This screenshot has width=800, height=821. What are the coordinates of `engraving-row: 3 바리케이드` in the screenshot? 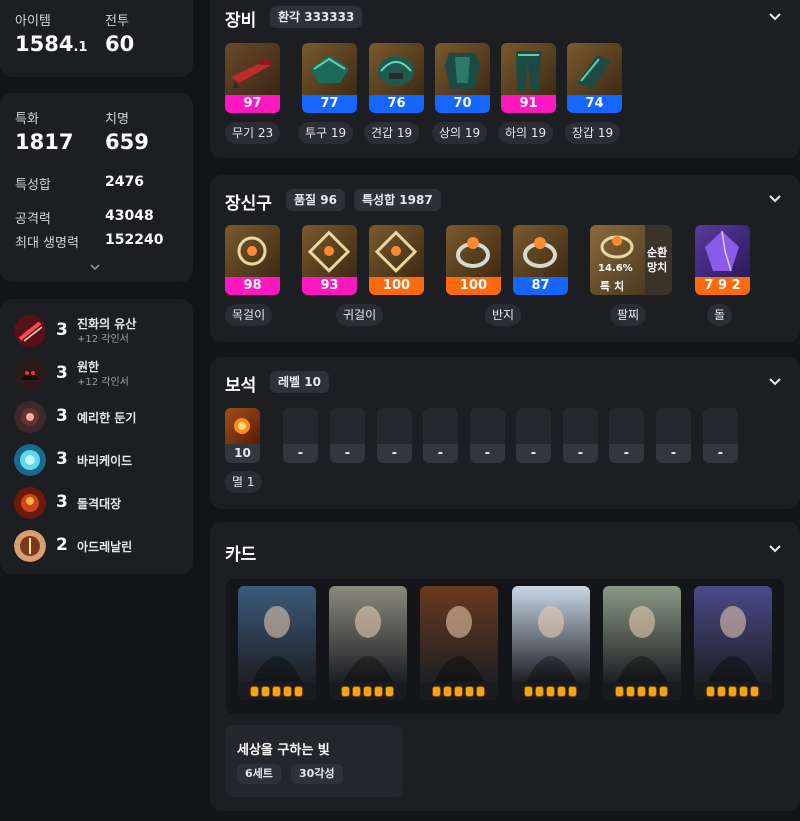 It's located at (101, 460).